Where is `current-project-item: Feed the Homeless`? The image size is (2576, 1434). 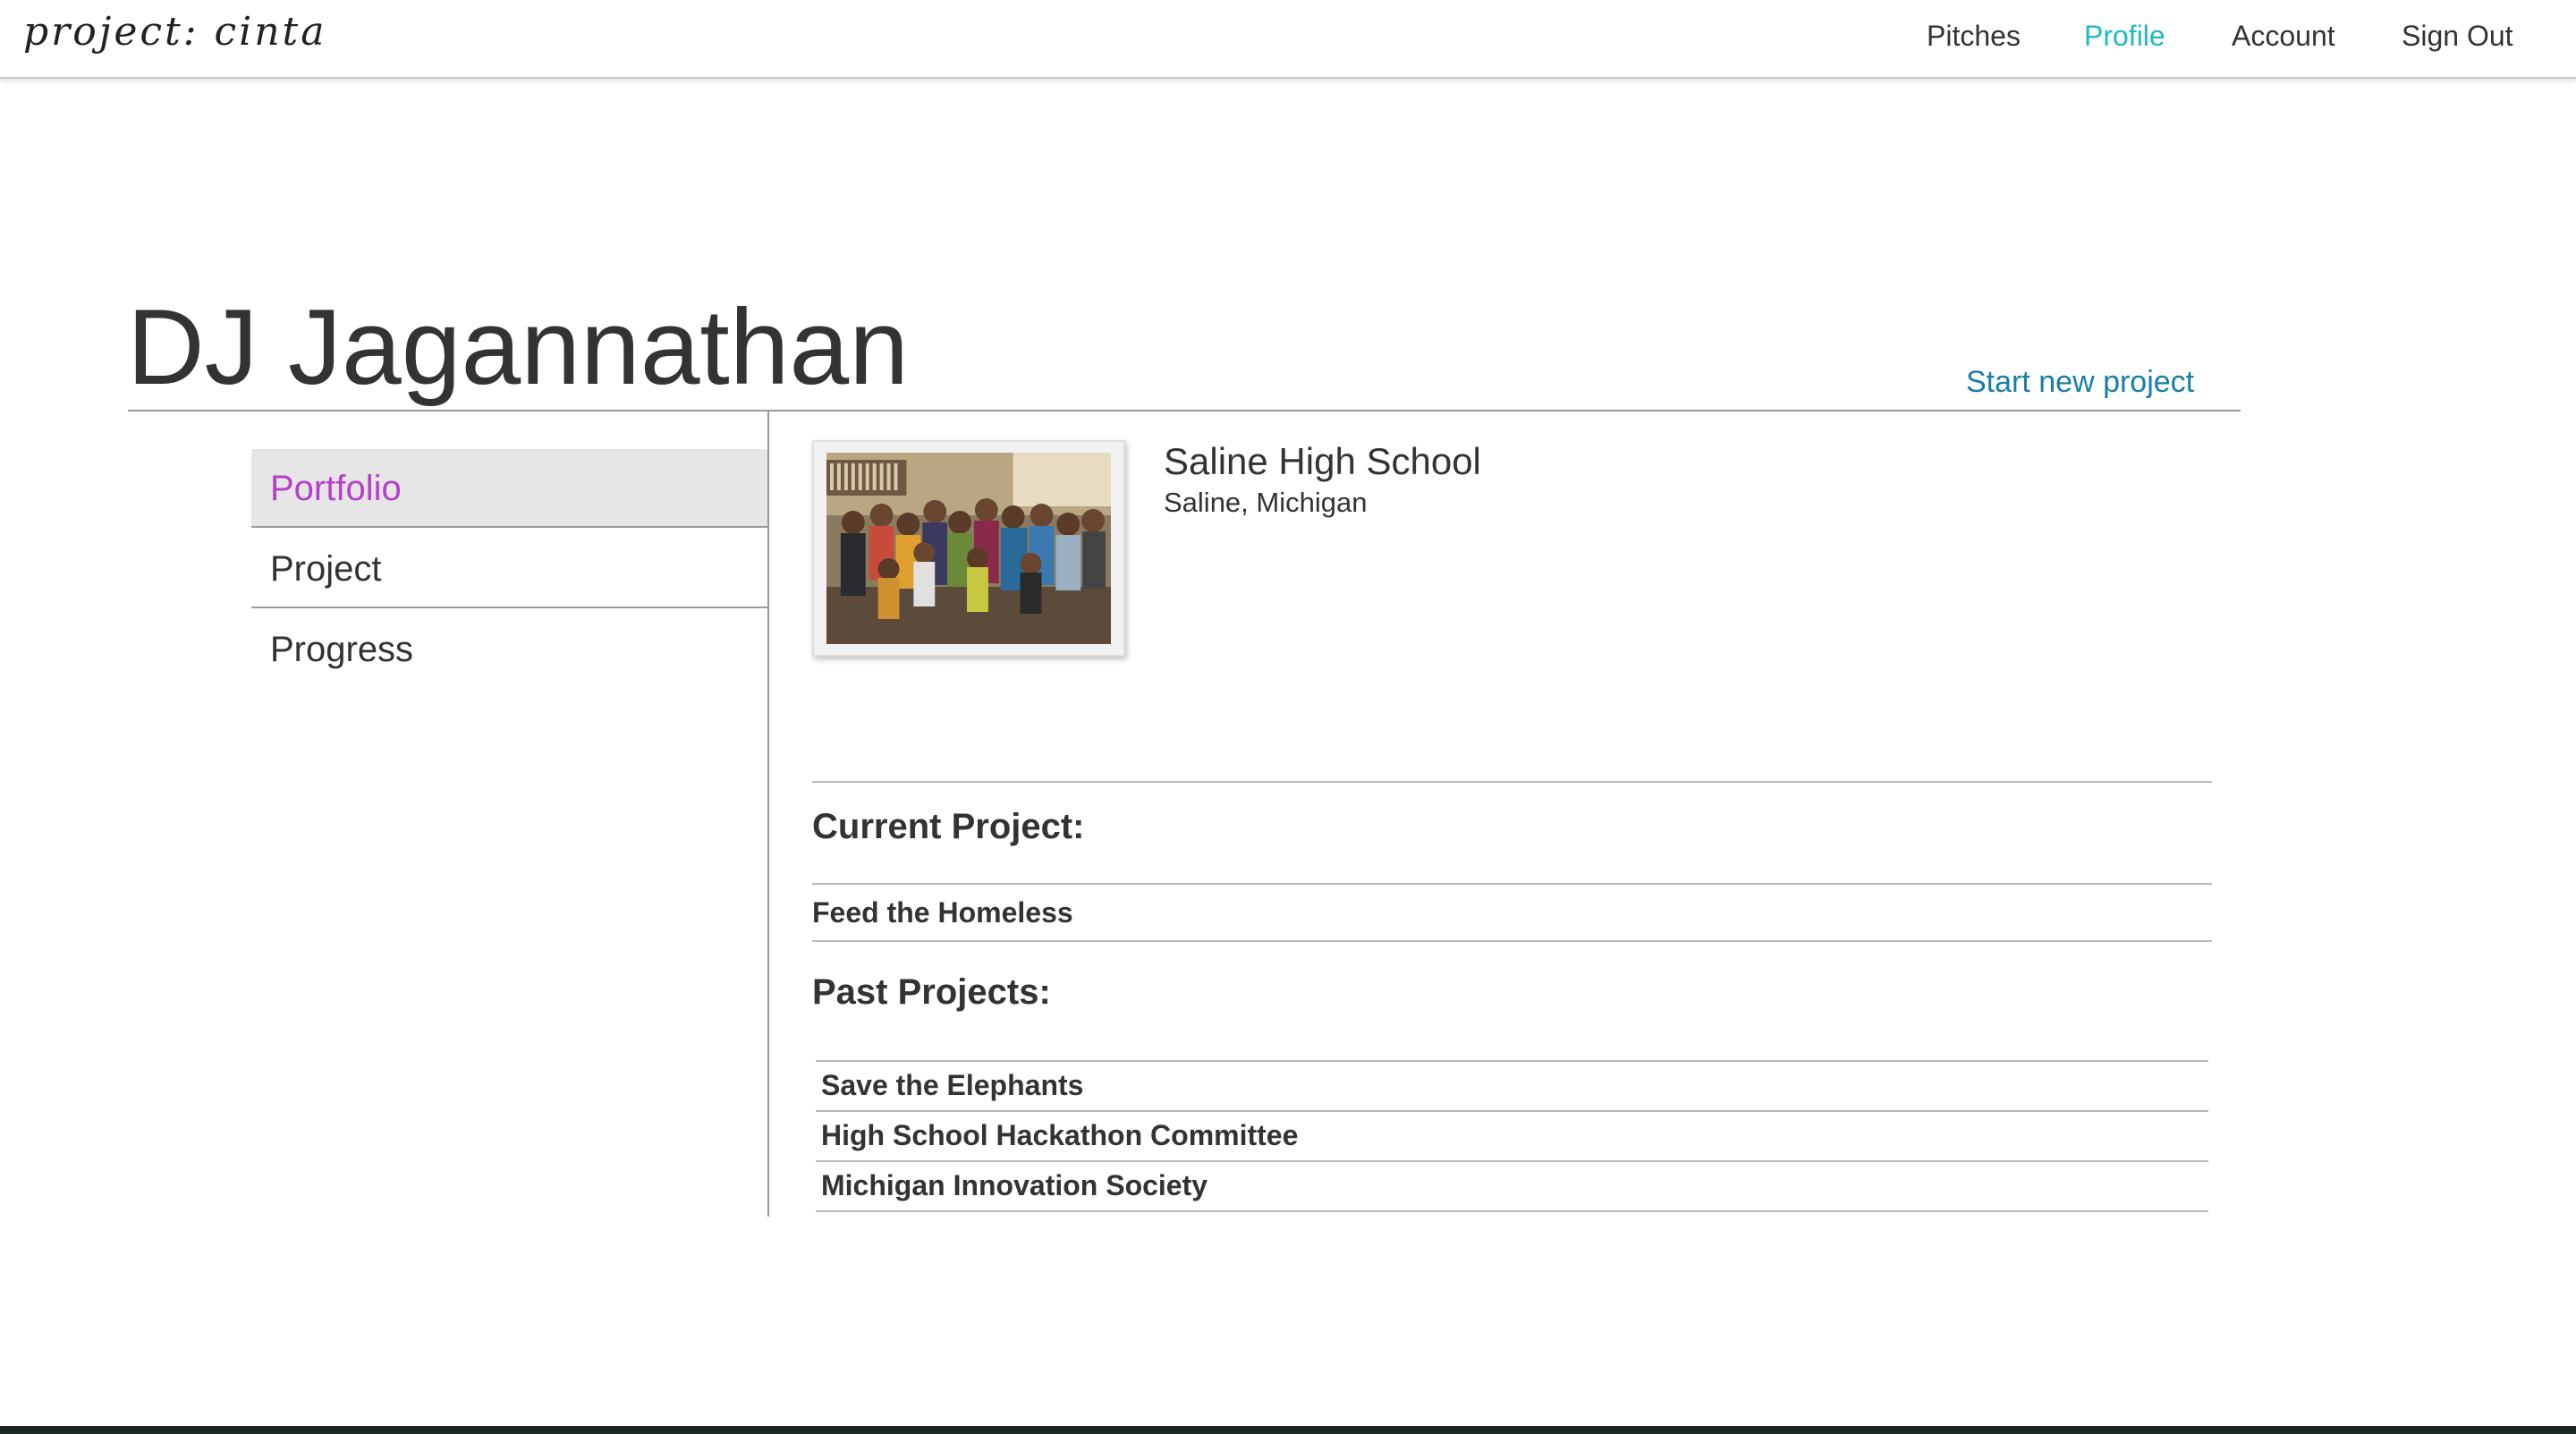 current-project-item: Feed the Homeless is located at coordinates (942, 912).